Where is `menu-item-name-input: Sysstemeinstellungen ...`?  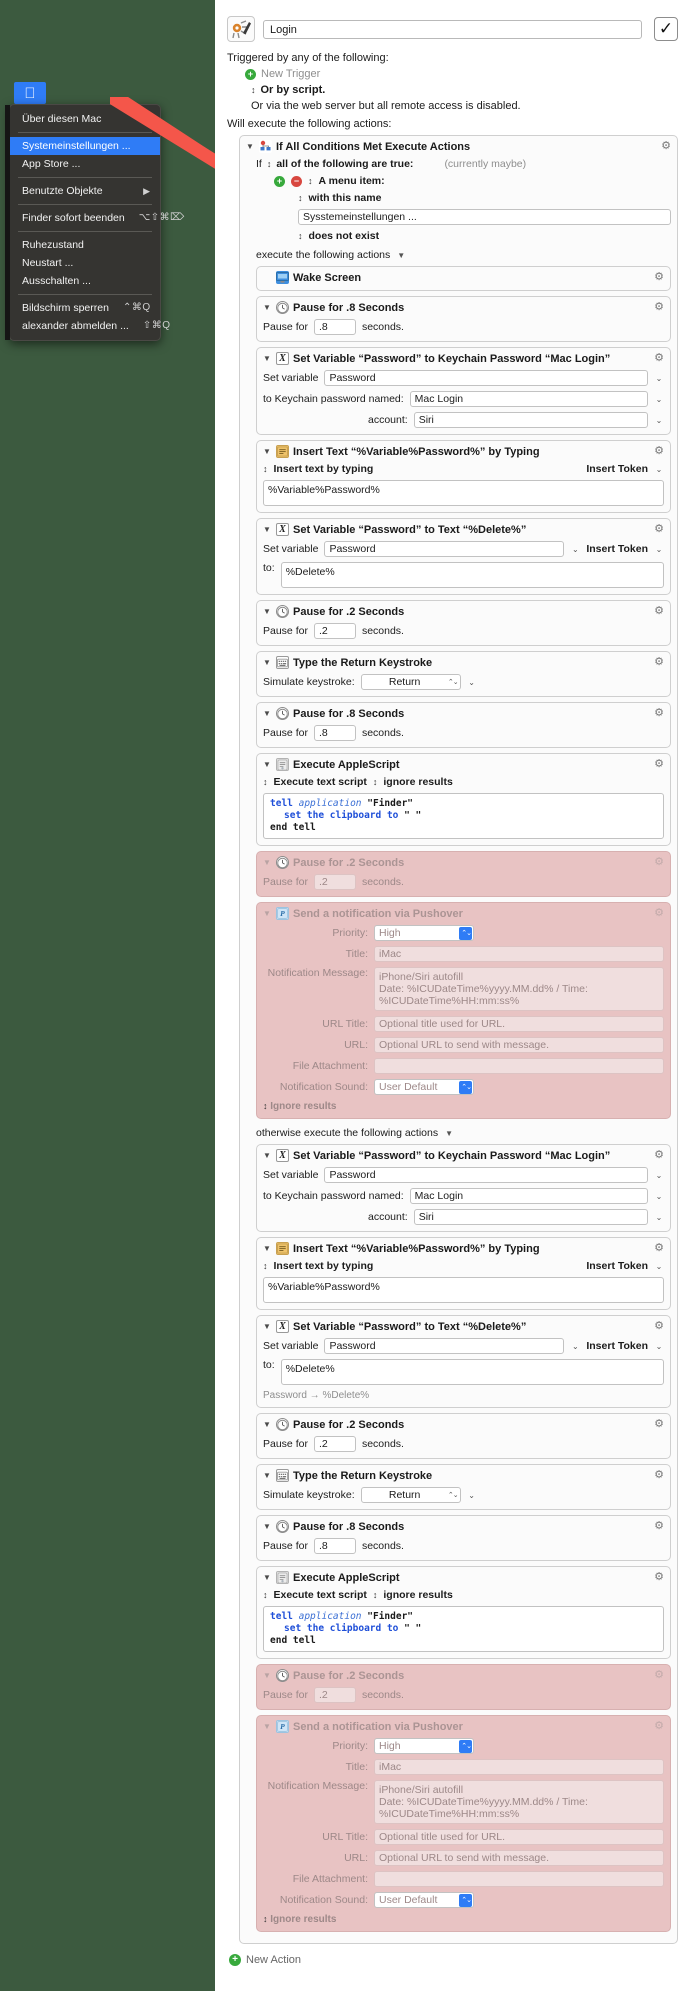 menu-item-name-input: Sysstemeinstellungen ... is located at coordinates (484, 217).